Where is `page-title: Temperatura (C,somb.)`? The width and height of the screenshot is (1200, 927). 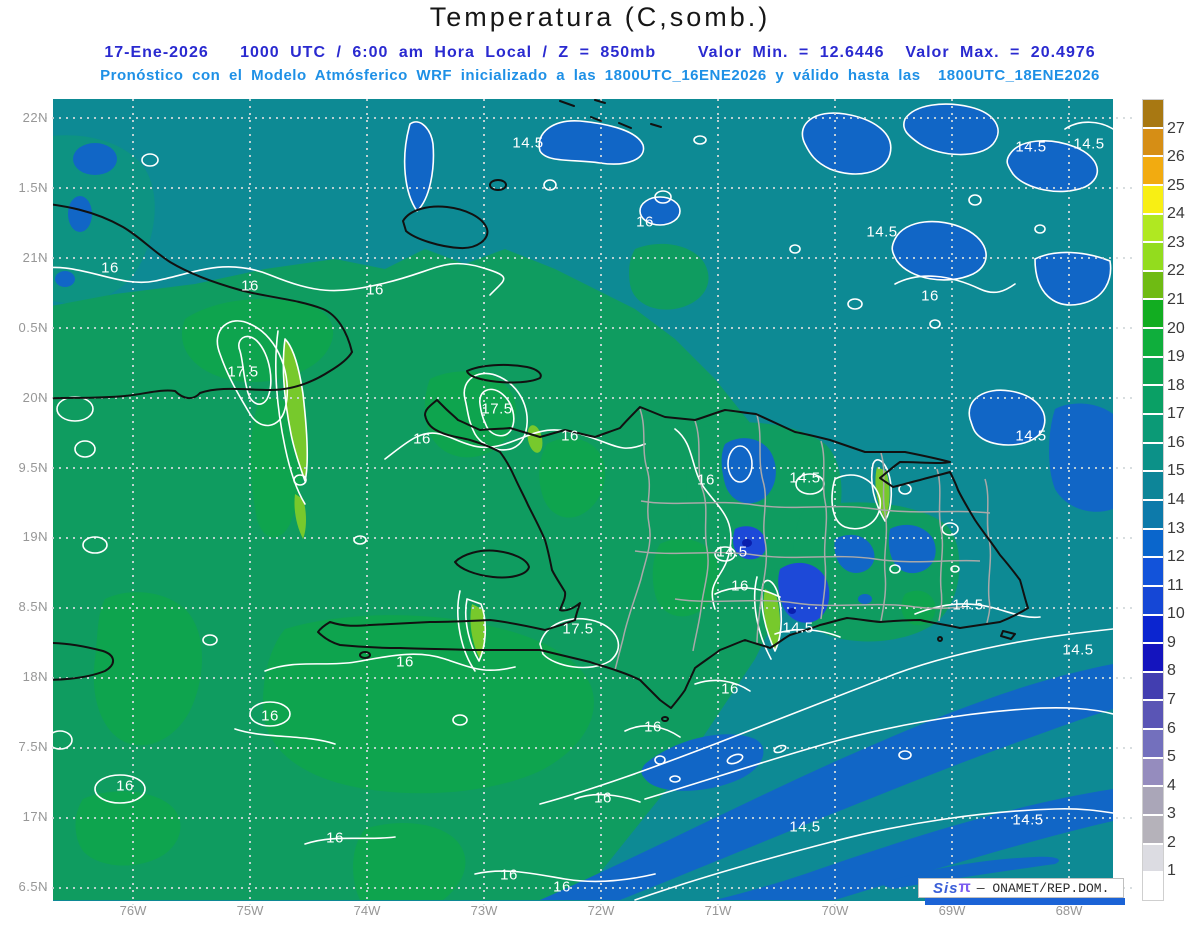
page-title: Temperatura (C,somb.) is located at coordinates (600, 17).